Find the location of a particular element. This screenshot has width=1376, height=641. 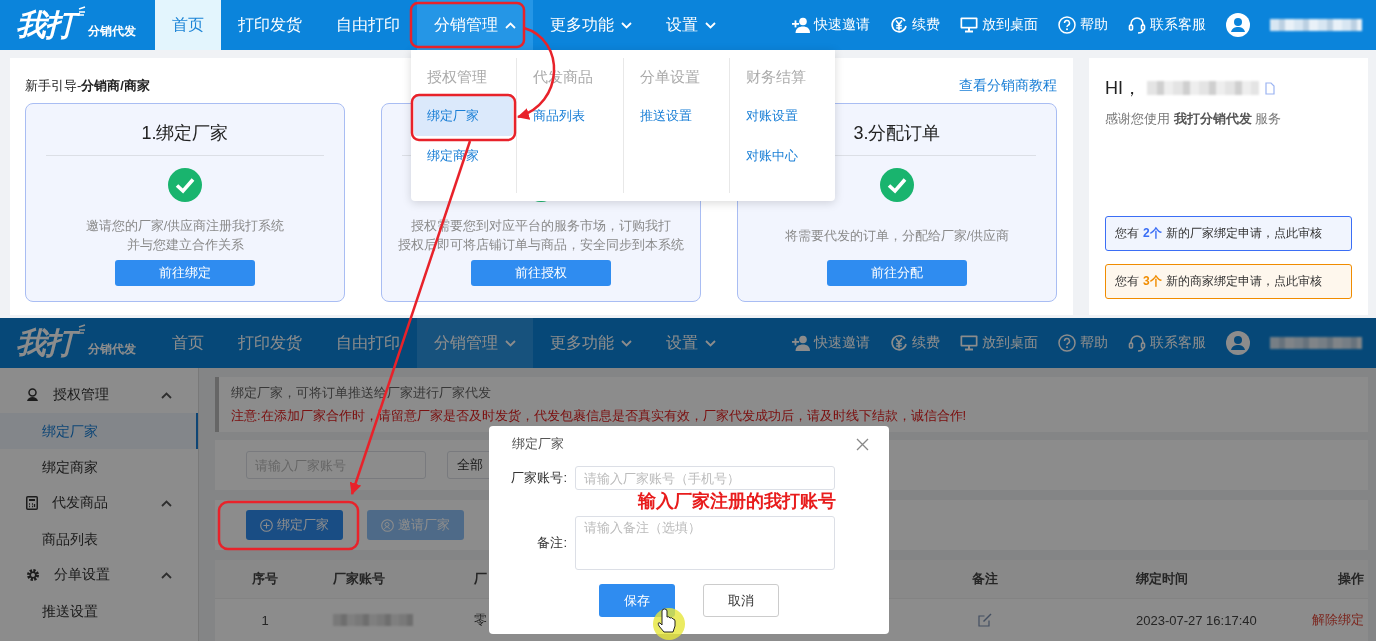

step-title: 1.绑定厂家 is located at coordinates (185, 133).